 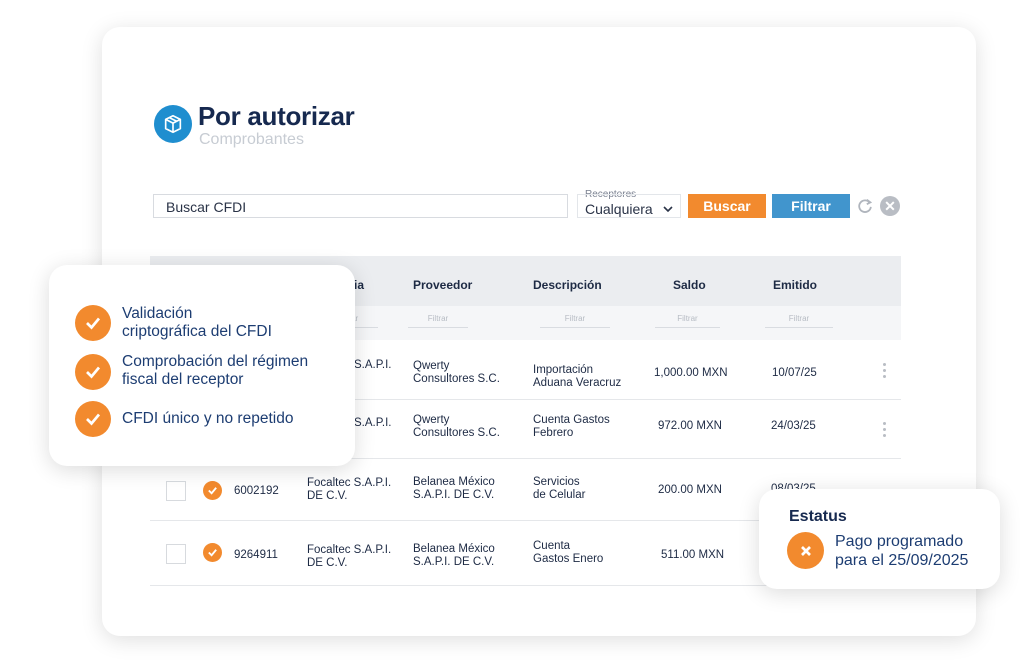 I want to click on receptores-select: Cualquiera, so click(x=629, y=206).